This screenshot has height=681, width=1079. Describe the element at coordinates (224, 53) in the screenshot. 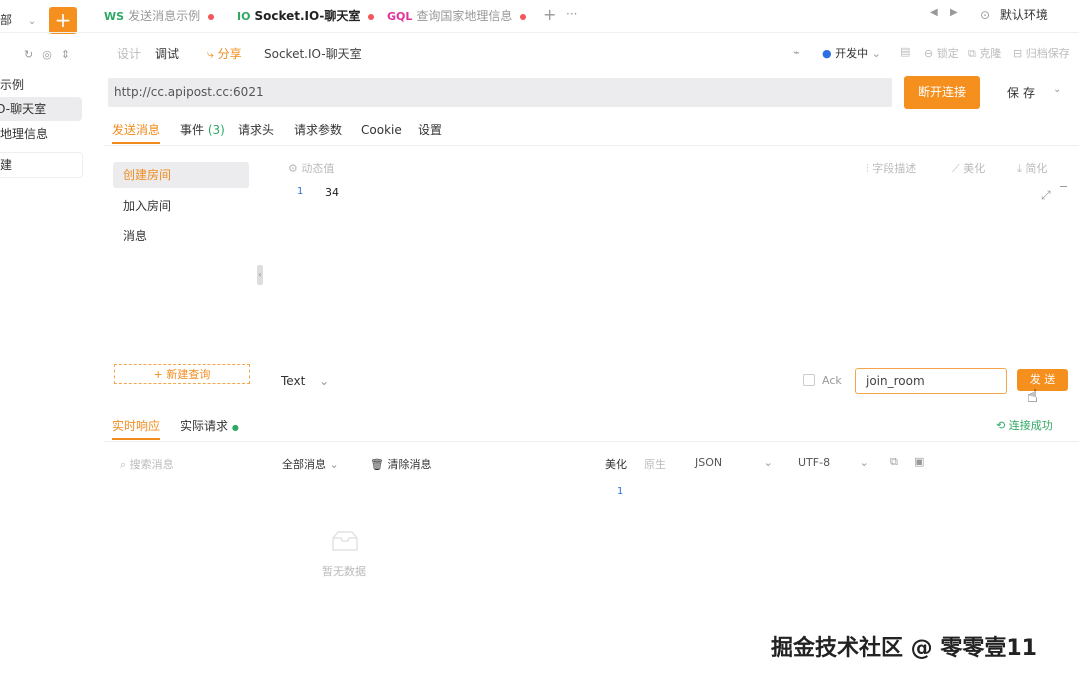

I see `share-button: ⤷ 分享` at that location.